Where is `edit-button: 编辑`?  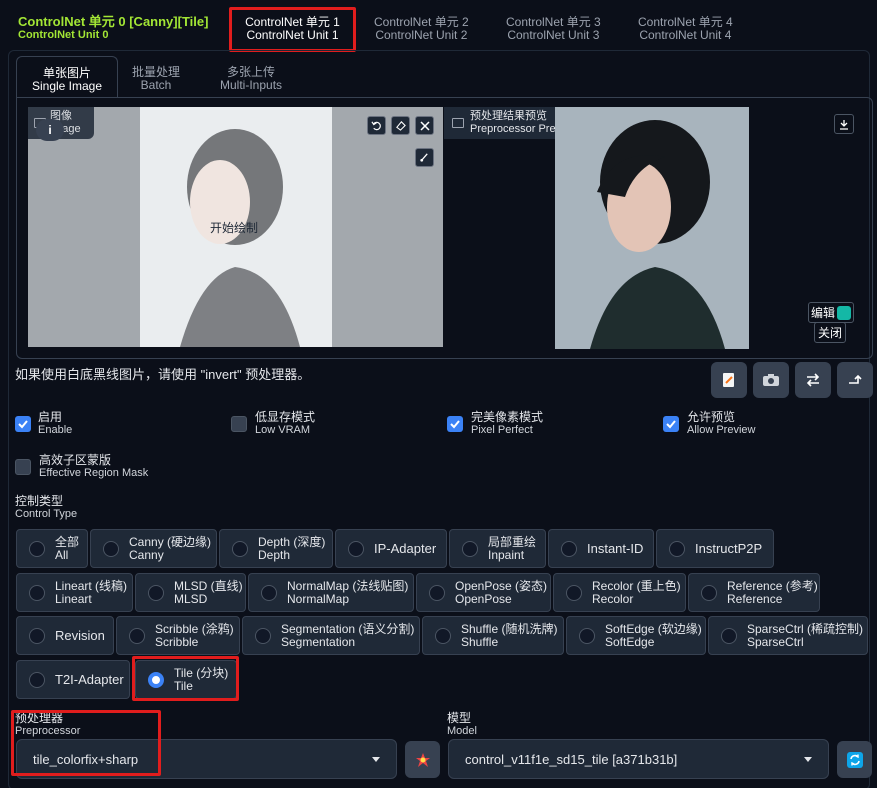 edit-button: 编辑 is located at coordinates (831, 312).